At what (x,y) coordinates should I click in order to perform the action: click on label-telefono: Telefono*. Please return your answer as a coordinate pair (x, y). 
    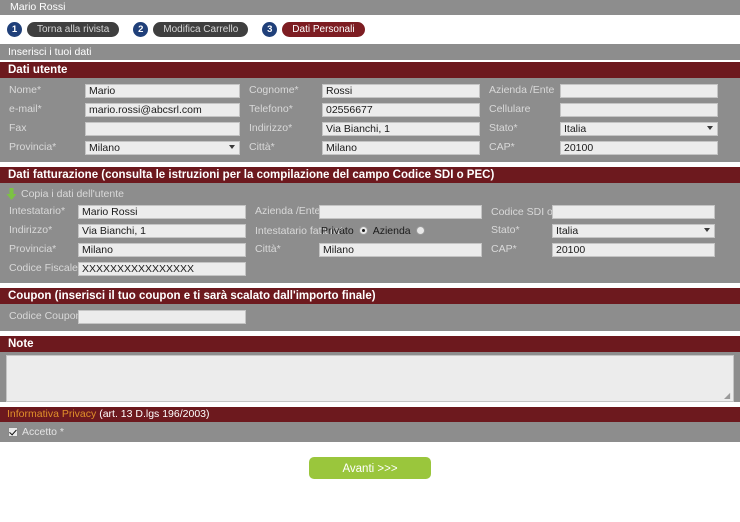
    Looking at the image, I should click on (271, 109).